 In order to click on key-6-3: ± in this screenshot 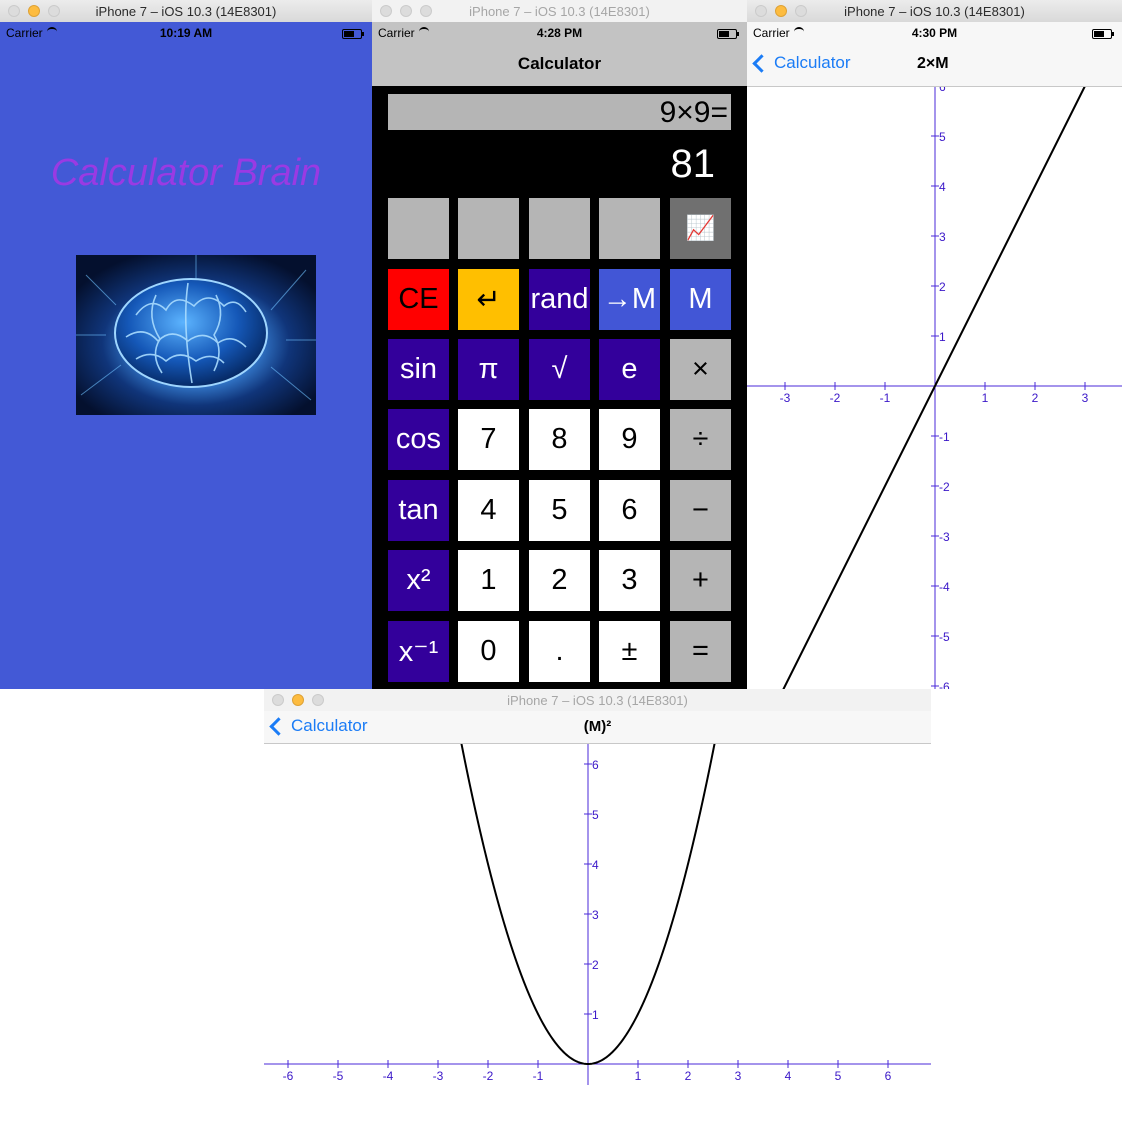, I will do `click(629, 651)`.